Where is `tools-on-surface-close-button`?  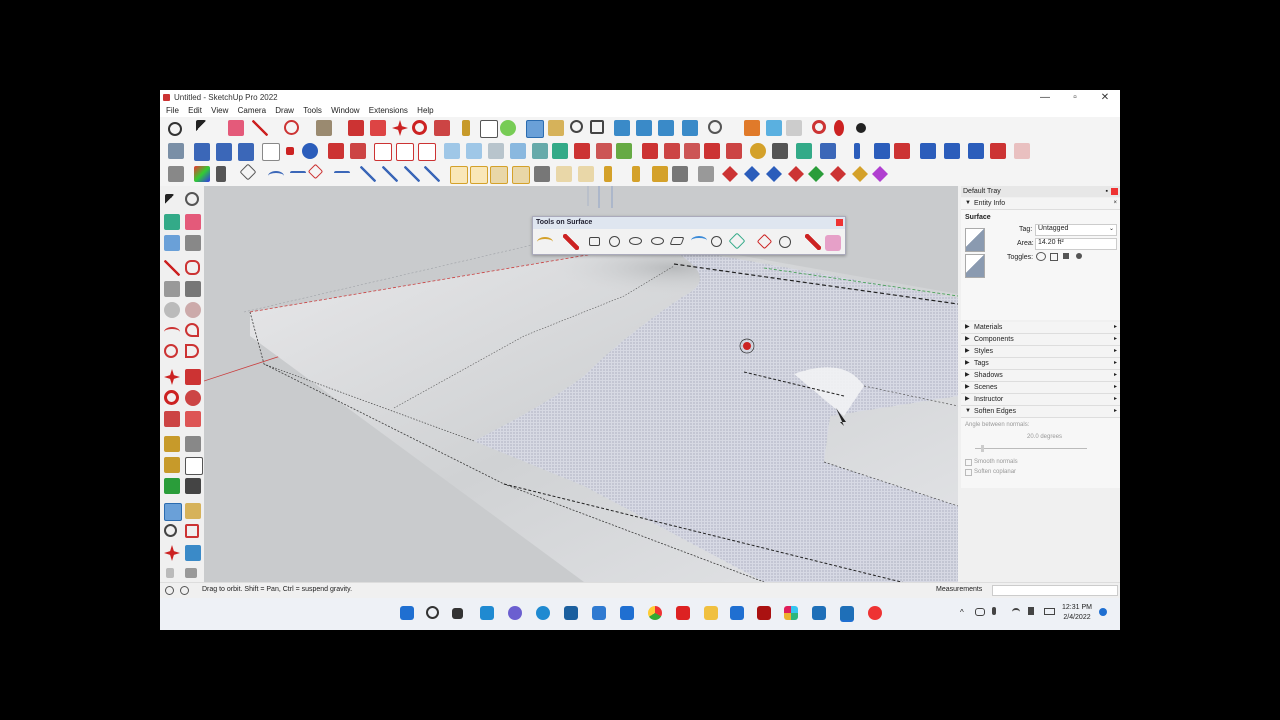 tools-on-surface-close-button is located at coordinates (839, 222).